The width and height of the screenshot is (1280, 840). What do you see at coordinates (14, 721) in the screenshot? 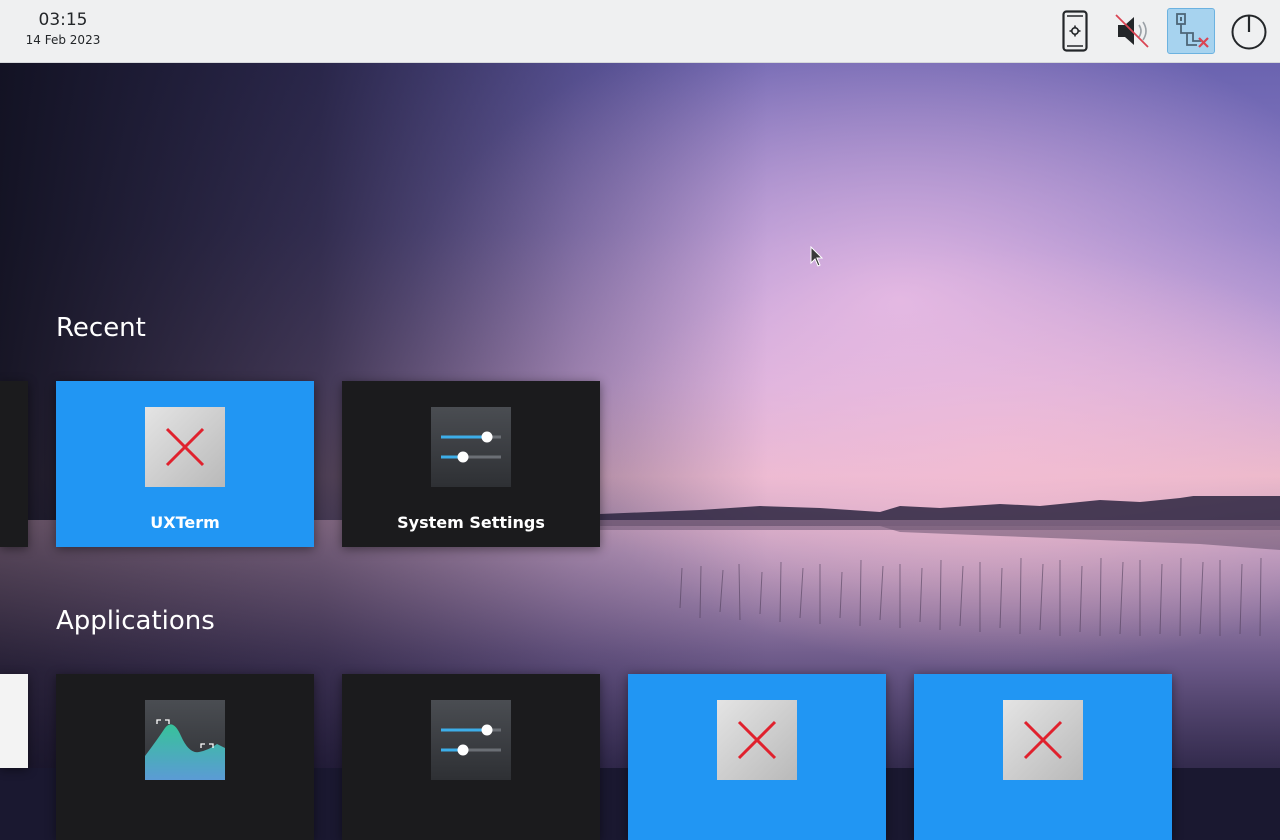
I see `applications-tile-partial` at bounding box center [14, 721].